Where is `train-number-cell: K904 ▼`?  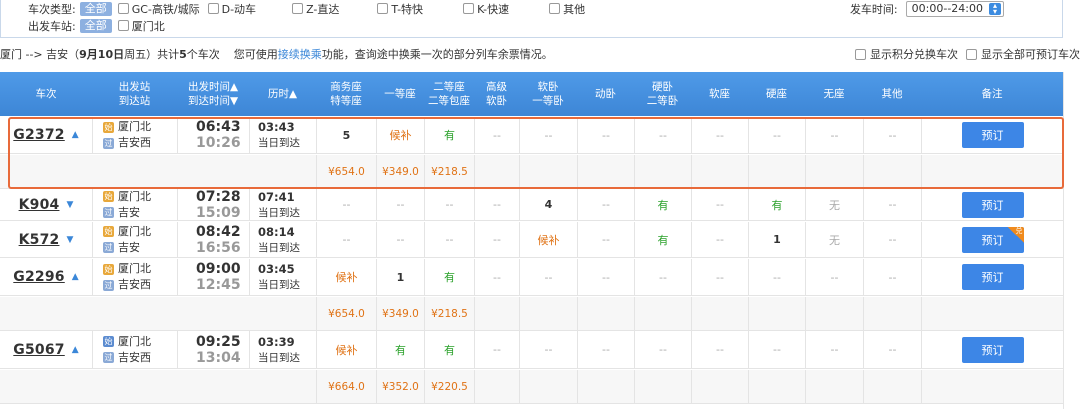
train-number-cell: K904 ▼ is located at coordinates (46, 204).